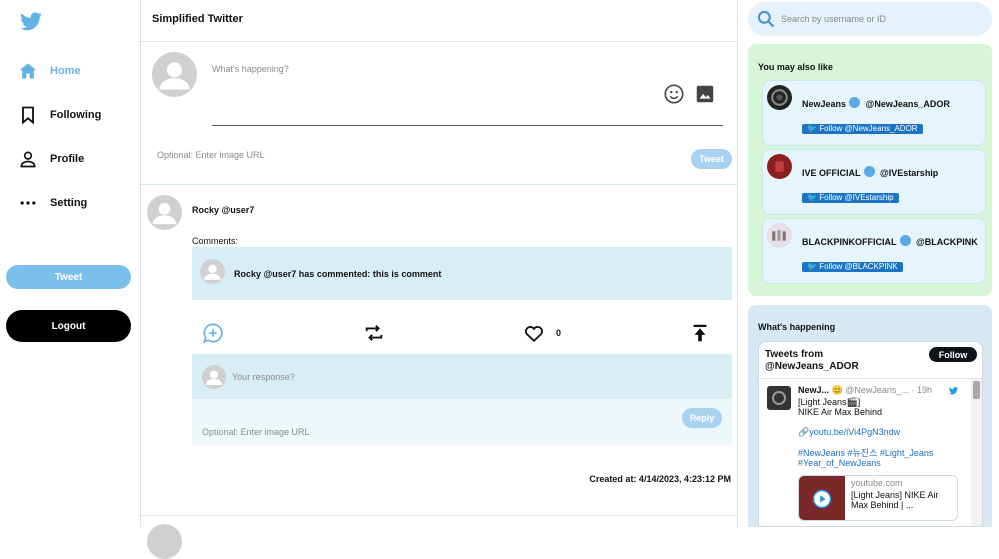 This screenshot has height=559, width=999. Describe the element at coordinates (660, 479) in the screenshot. I see `post-created-at: Created at: 4/14/2023, 4:23:12 PM` at that location.